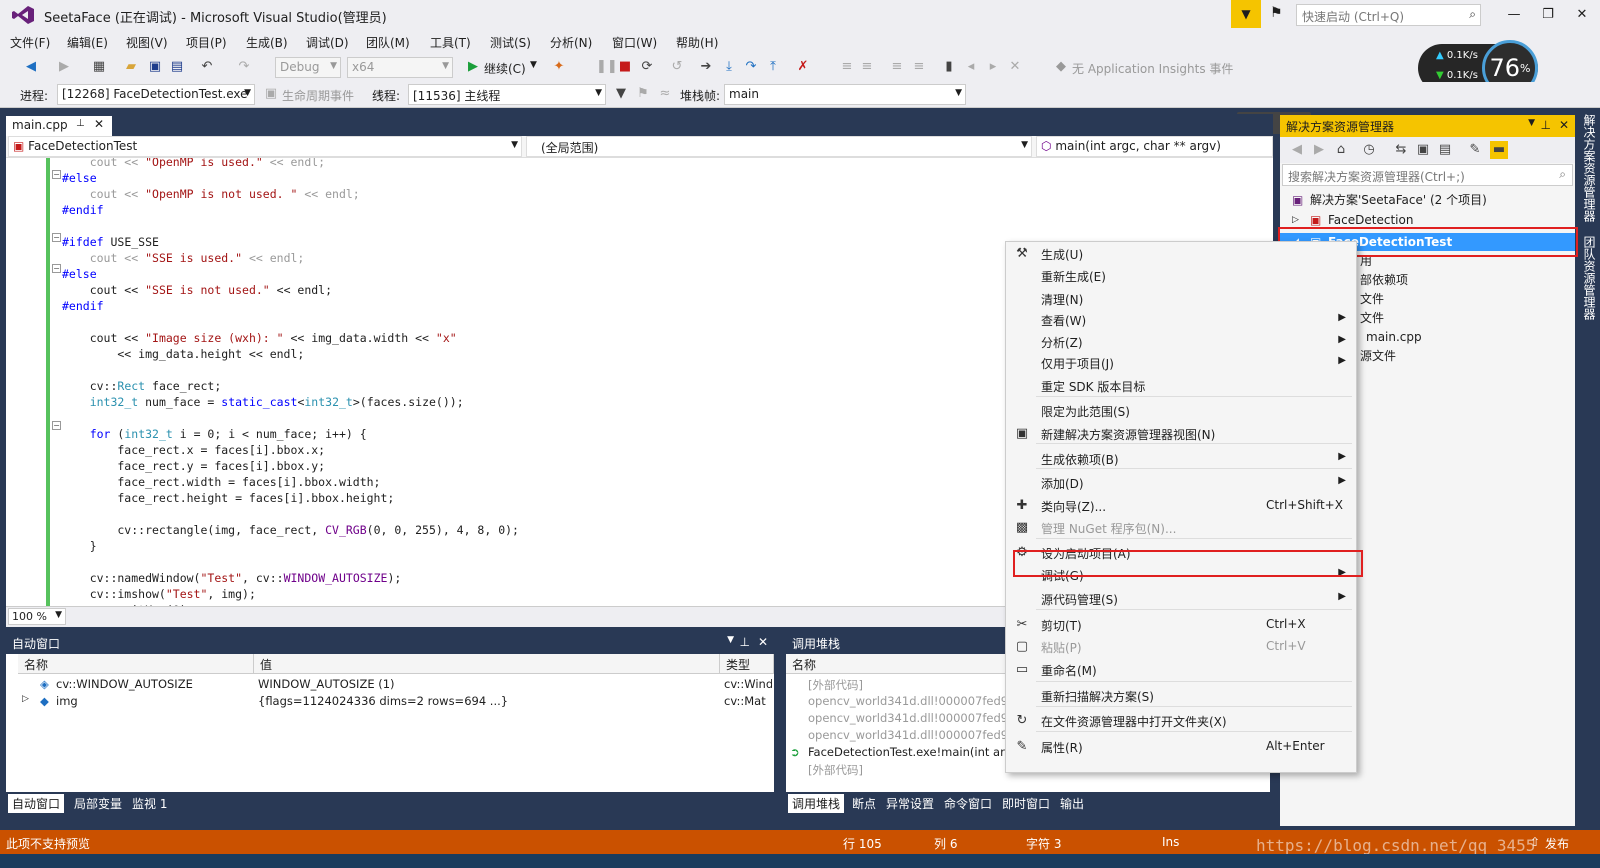 This screenshot has height=868, width=1600. I want to click on context-menu-item: 清理(N), so click(1181, 299).